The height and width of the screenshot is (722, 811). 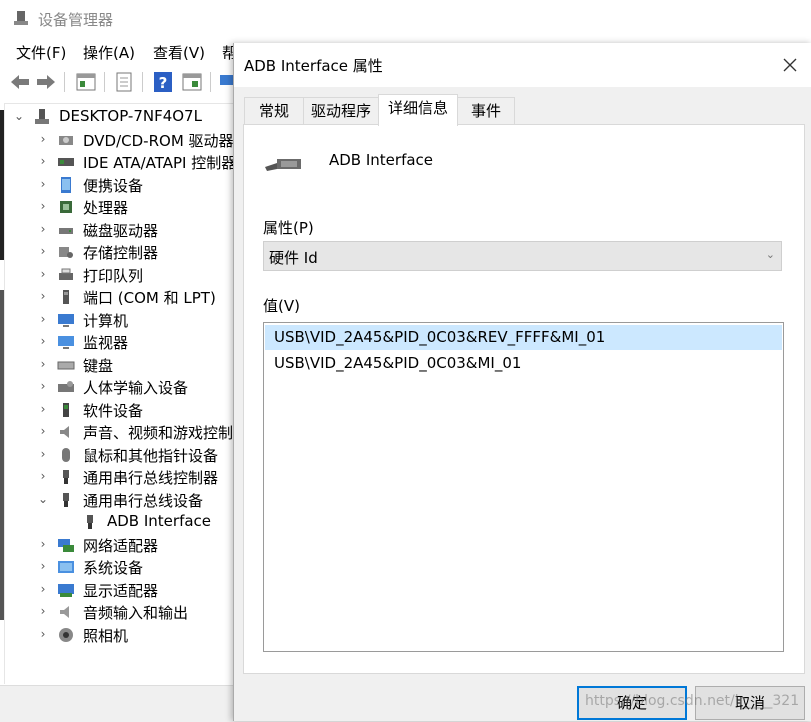 What do you see at coordinates (66, 230) in the screenshot?
I see `disk-drive-icon` at bounding box center [66, 230].